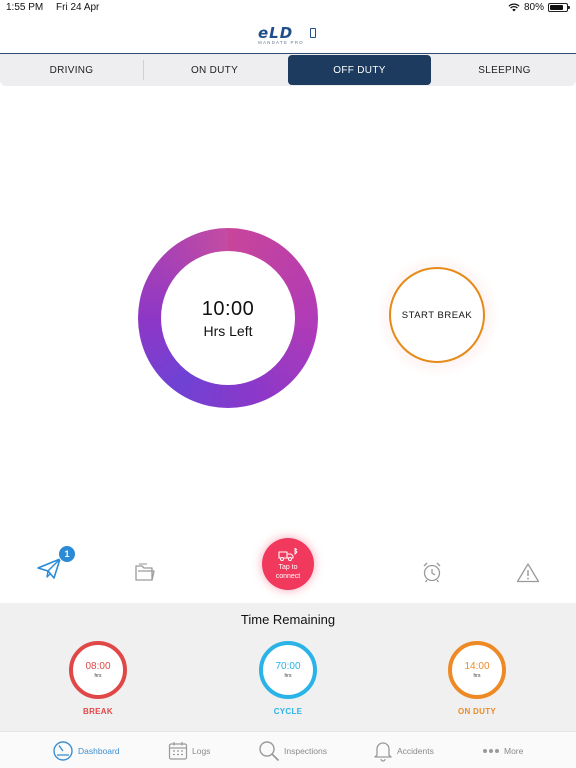 The image size is (576, 768). What do you see at coordinates (178, 751) in the screenshot?
I see `calendar-icon` at bounding box center [178, 751].